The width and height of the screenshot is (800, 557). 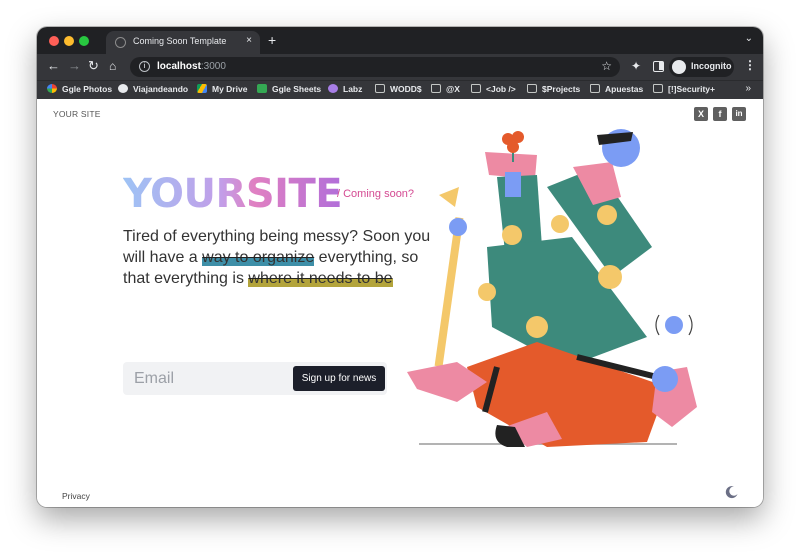 I want to click on close-window-button, so click(x=54, y=41).